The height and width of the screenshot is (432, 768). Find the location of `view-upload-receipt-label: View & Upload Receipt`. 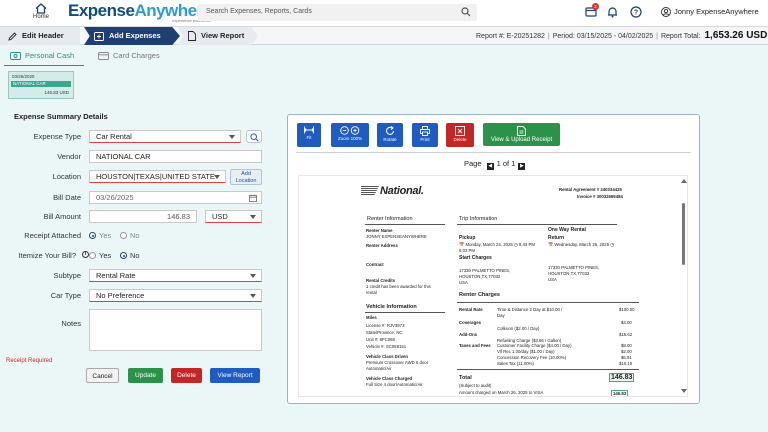

view-upload-receipt-label: View & Upload Receipt is located at coordinates (521, 140).